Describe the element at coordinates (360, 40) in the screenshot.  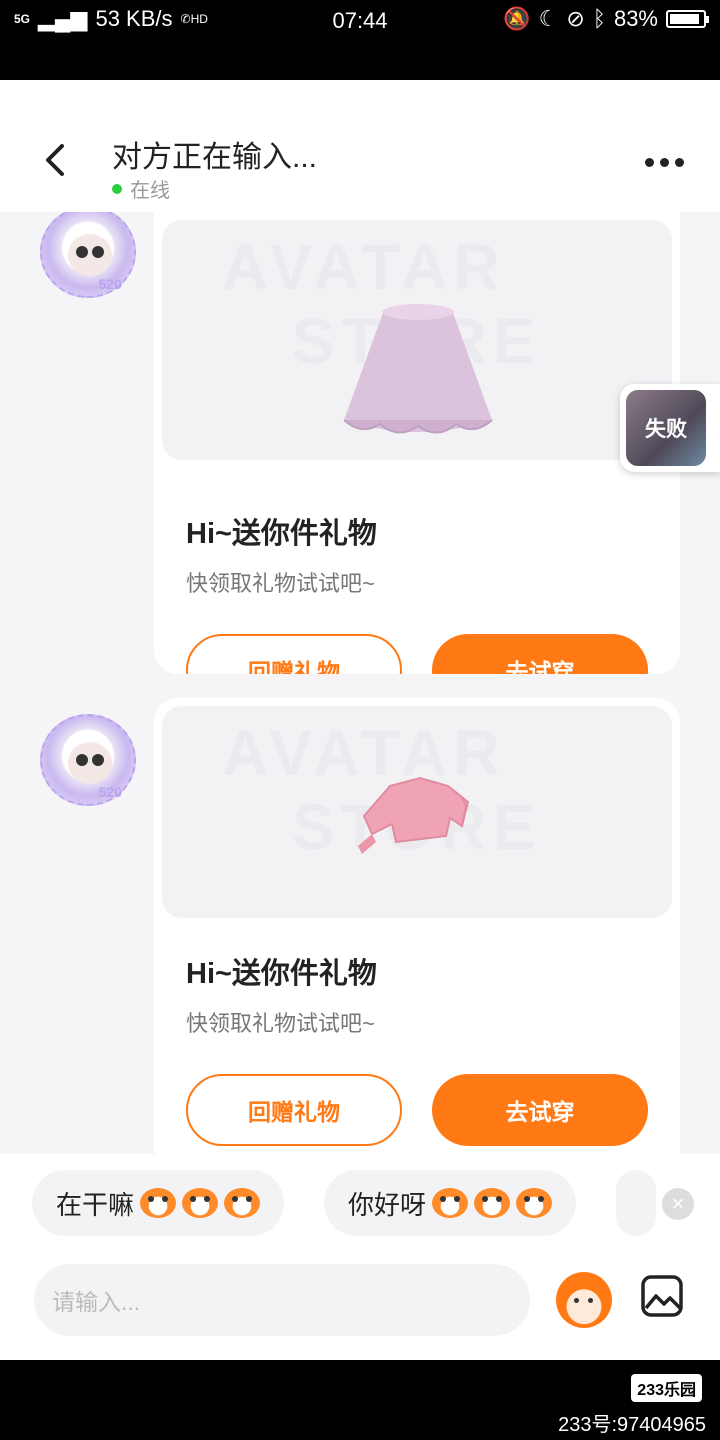
I see `status-bar: 5G ▂▄▆ 53 KB/s ✆HD 07:44 🔕 ☾ ⊘ ᛒ 83%` at that location.